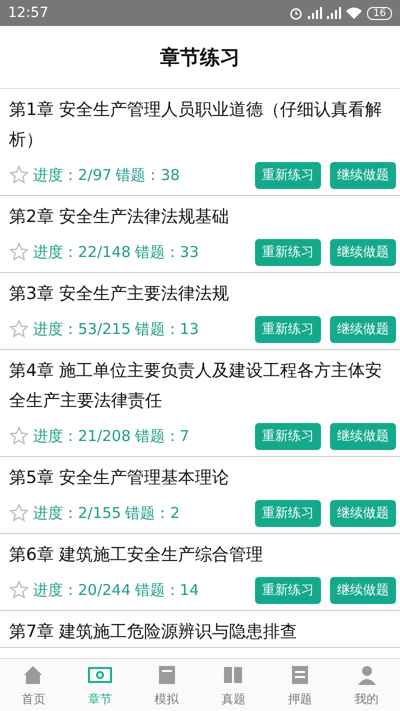 The image size is (400, 711). I want to click on error-count: 错题：13, so click(166, 329).